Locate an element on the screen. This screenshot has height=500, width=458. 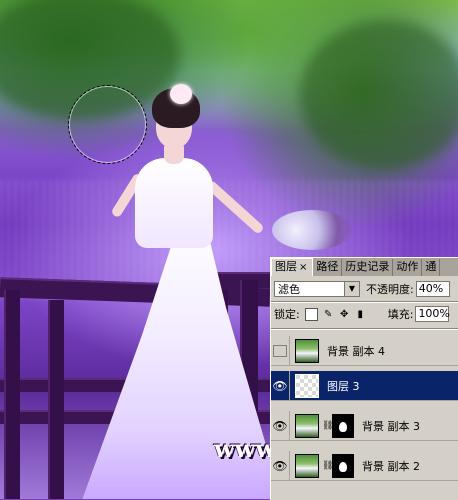
lock-transparency-icon is located at coordinates (311, 314).